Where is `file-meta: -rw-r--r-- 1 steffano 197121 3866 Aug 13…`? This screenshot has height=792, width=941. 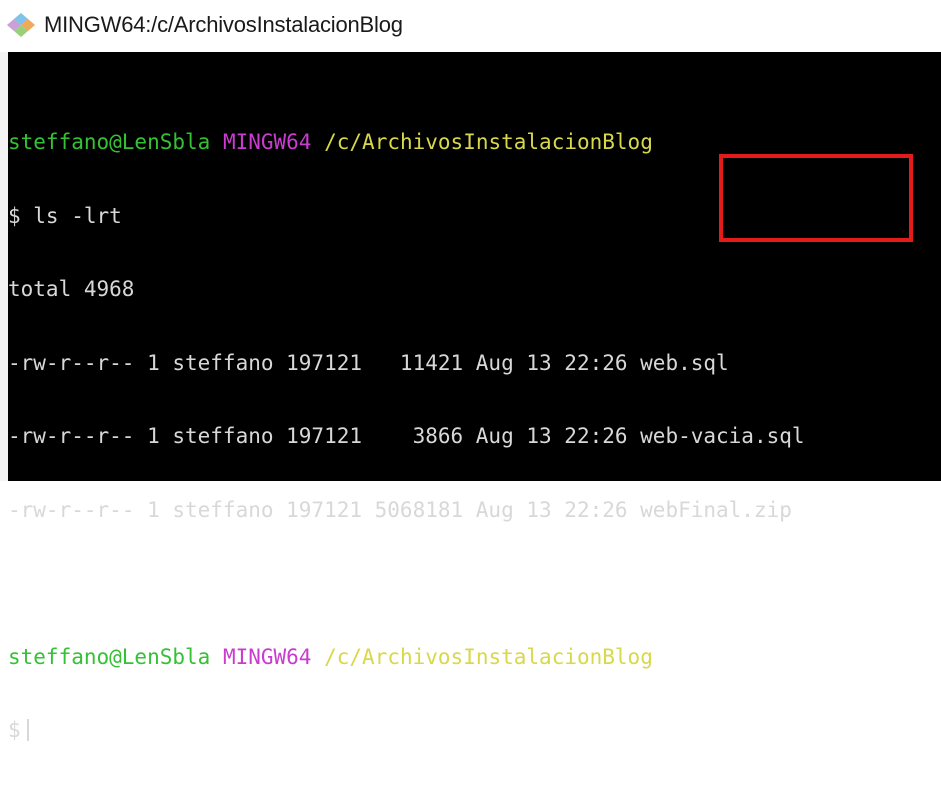
file-meta: -rw-r--r-- 1 steffano 197121 3866 Aug 13… is located at coordinates (324, 436).